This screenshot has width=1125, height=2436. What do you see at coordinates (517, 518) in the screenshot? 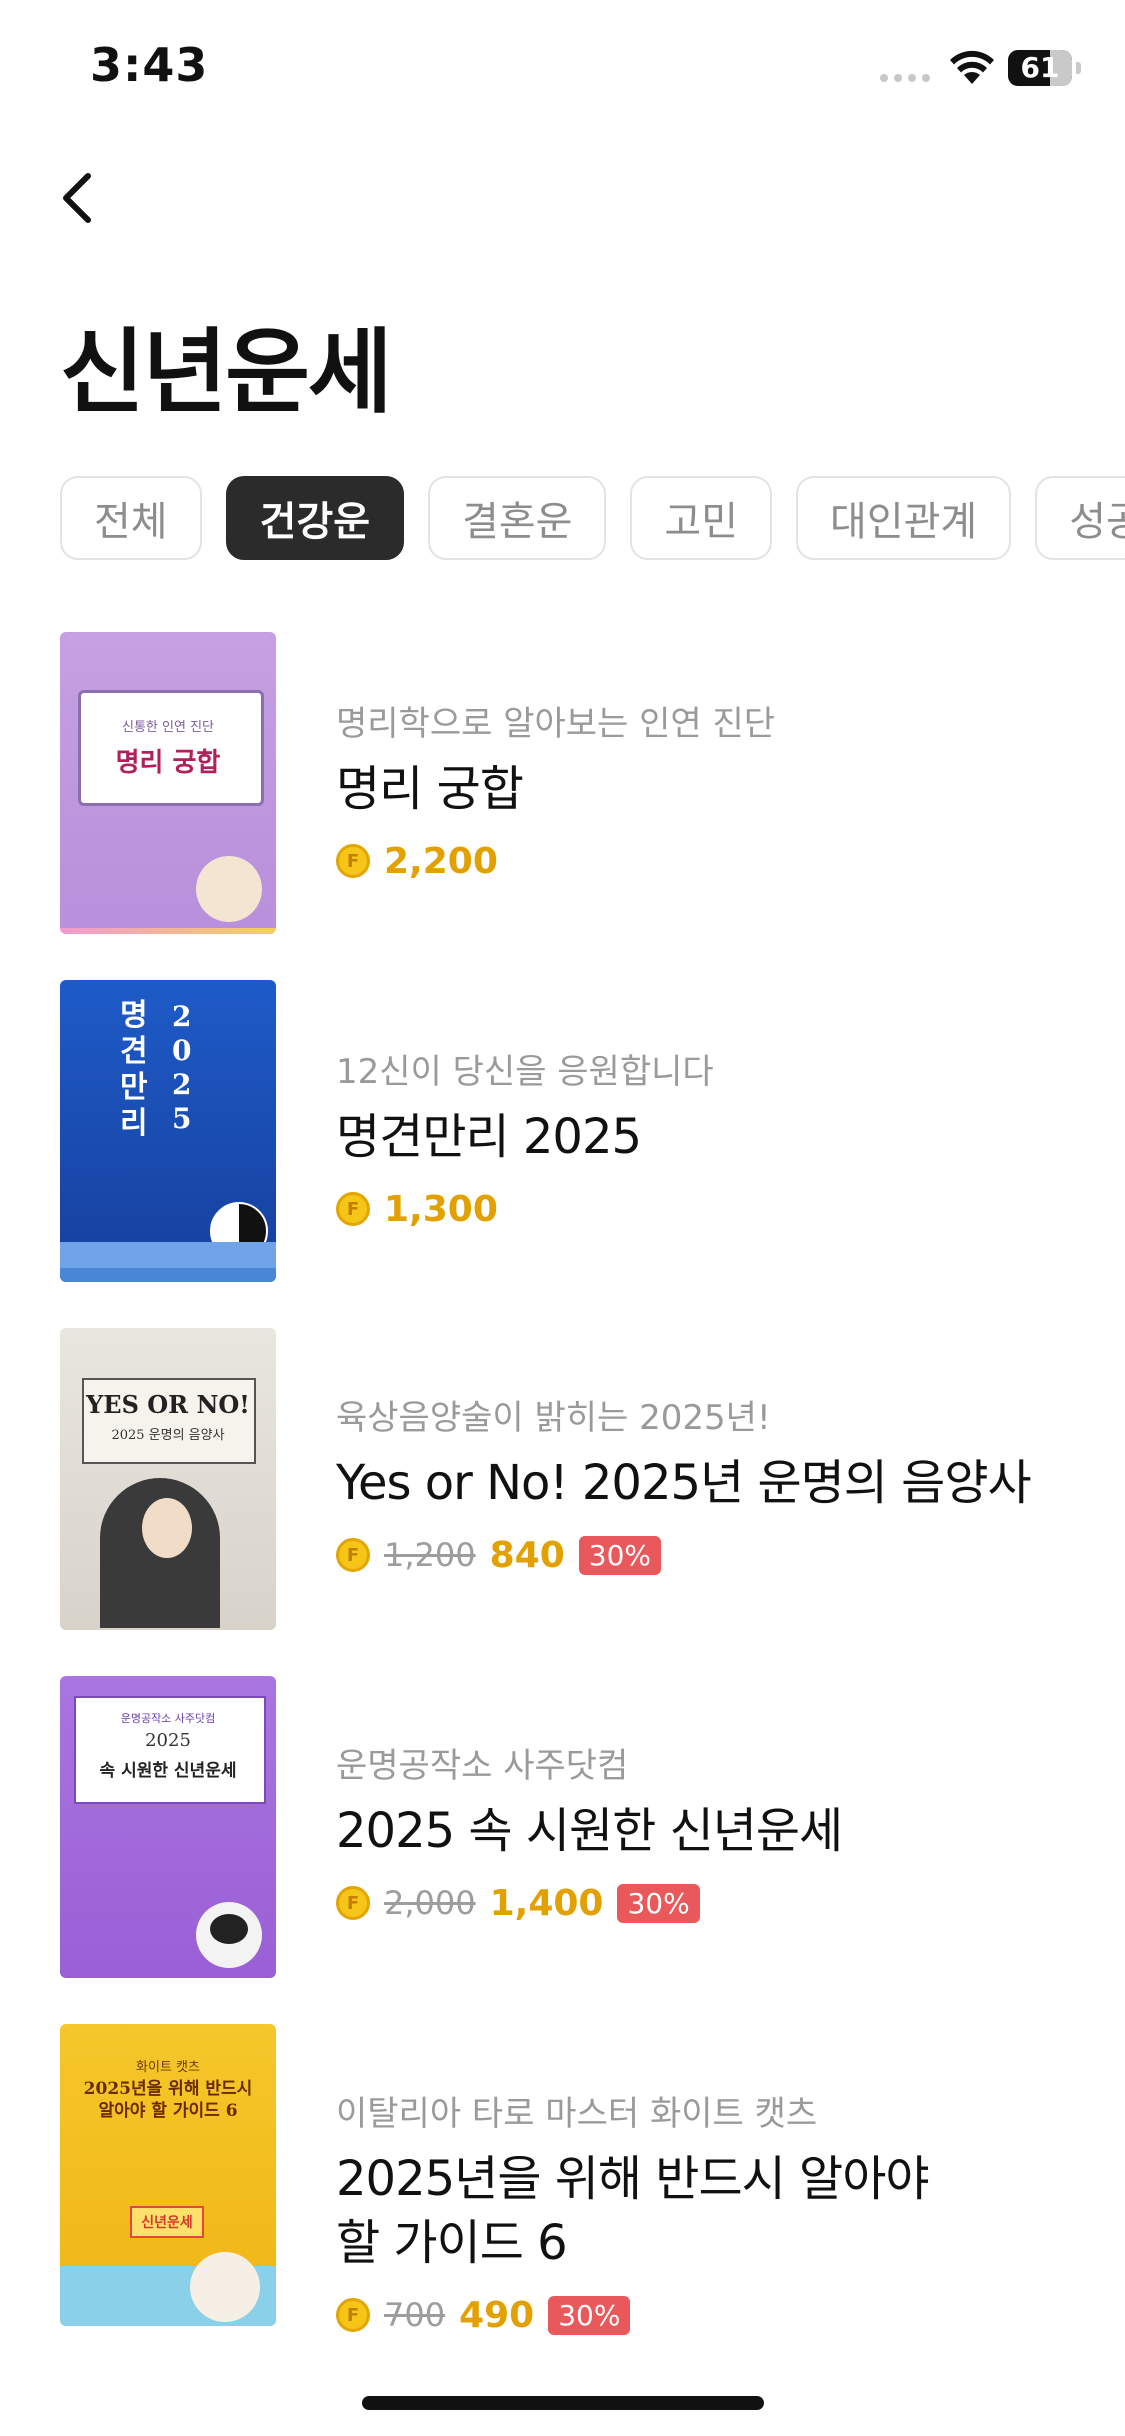
I see `tab-marriage: 결혼운` at bounding box center [517, 518].